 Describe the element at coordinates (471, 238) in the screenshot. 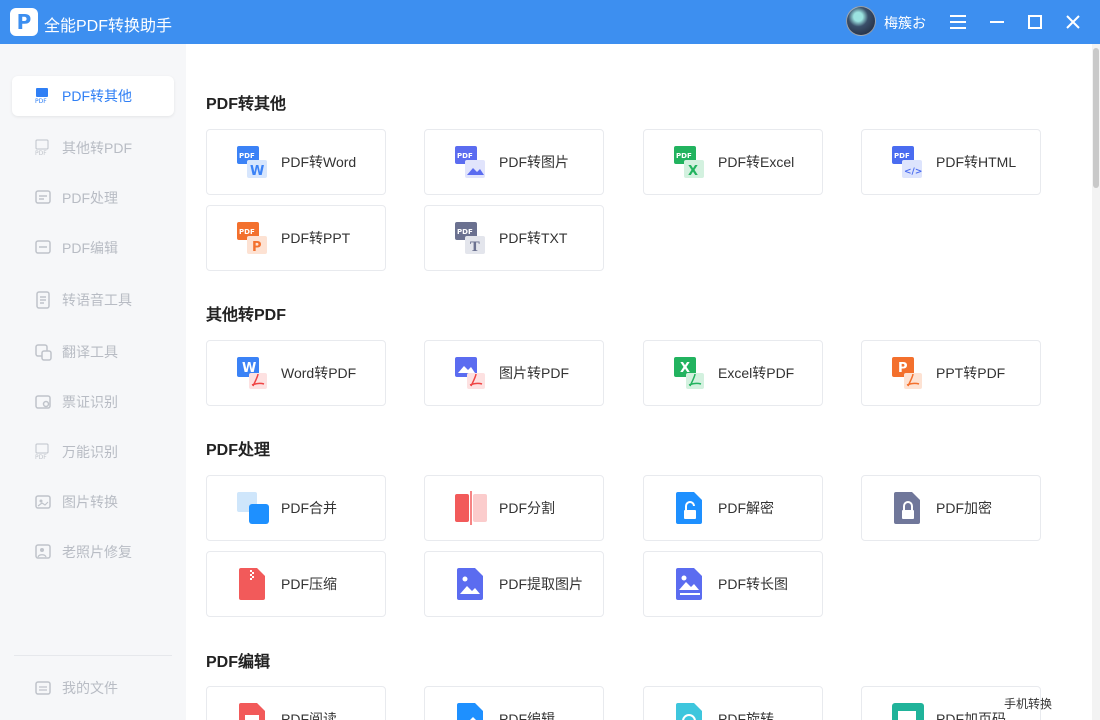

I see `pdf-to-txt-icon: PDF T` at that location.